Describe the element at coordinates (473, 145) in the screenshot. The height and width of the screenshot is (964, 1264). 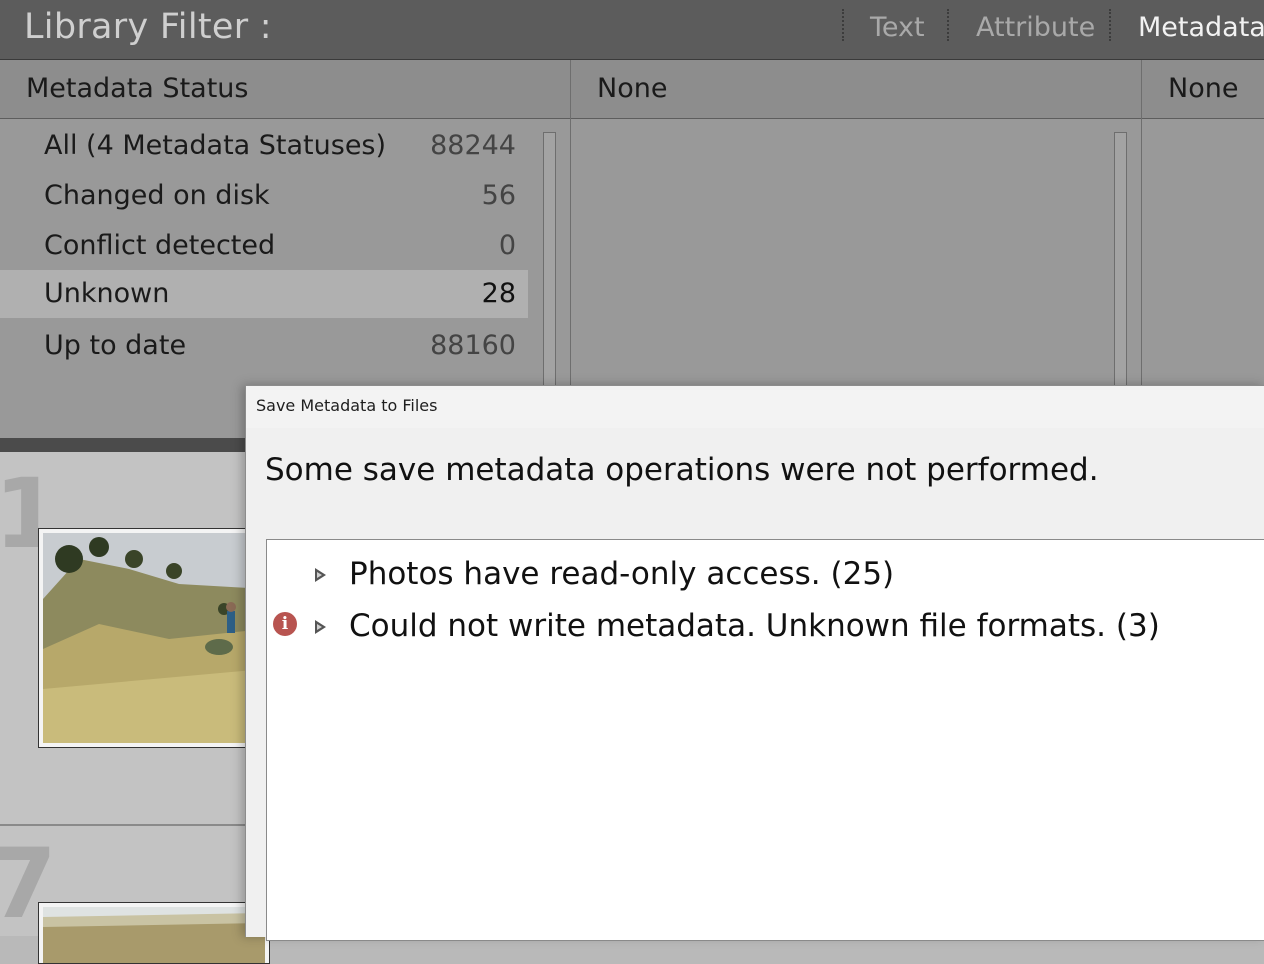
I see `status-count: 88244` at that location.